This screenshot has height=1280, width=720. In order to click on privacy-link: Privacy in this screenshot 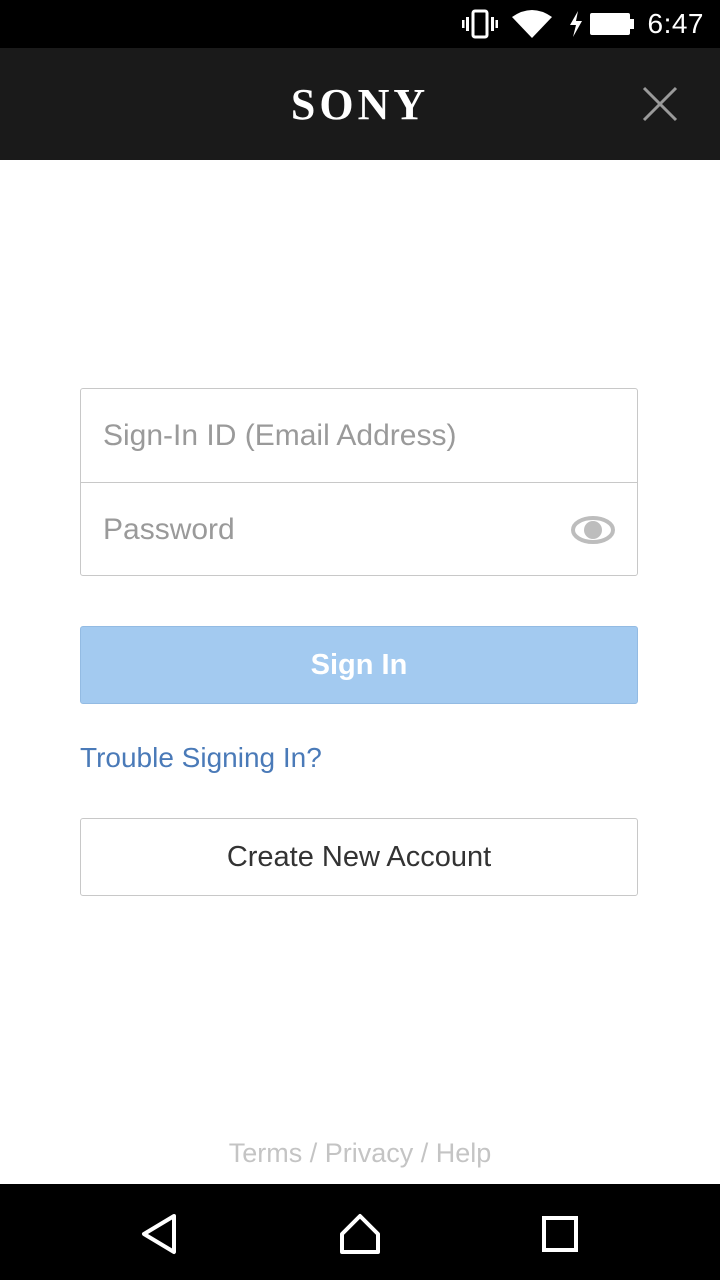, I will do `click(369, 1153)`.